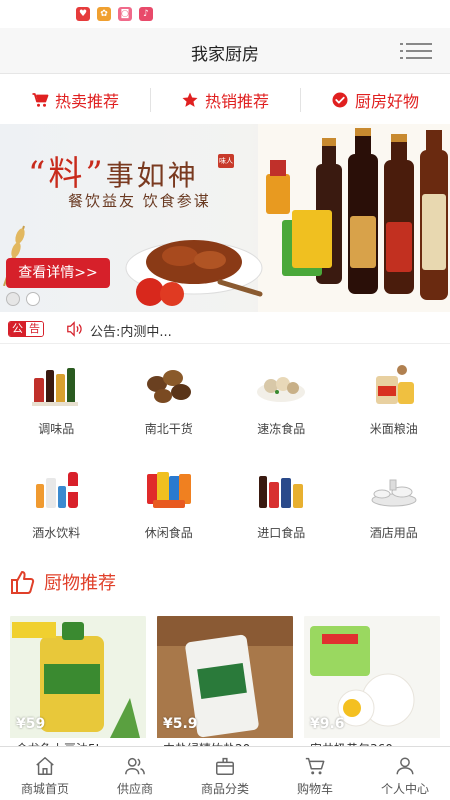  I want to click on tab-best-selling: 热销推荐, so click(225, 100).